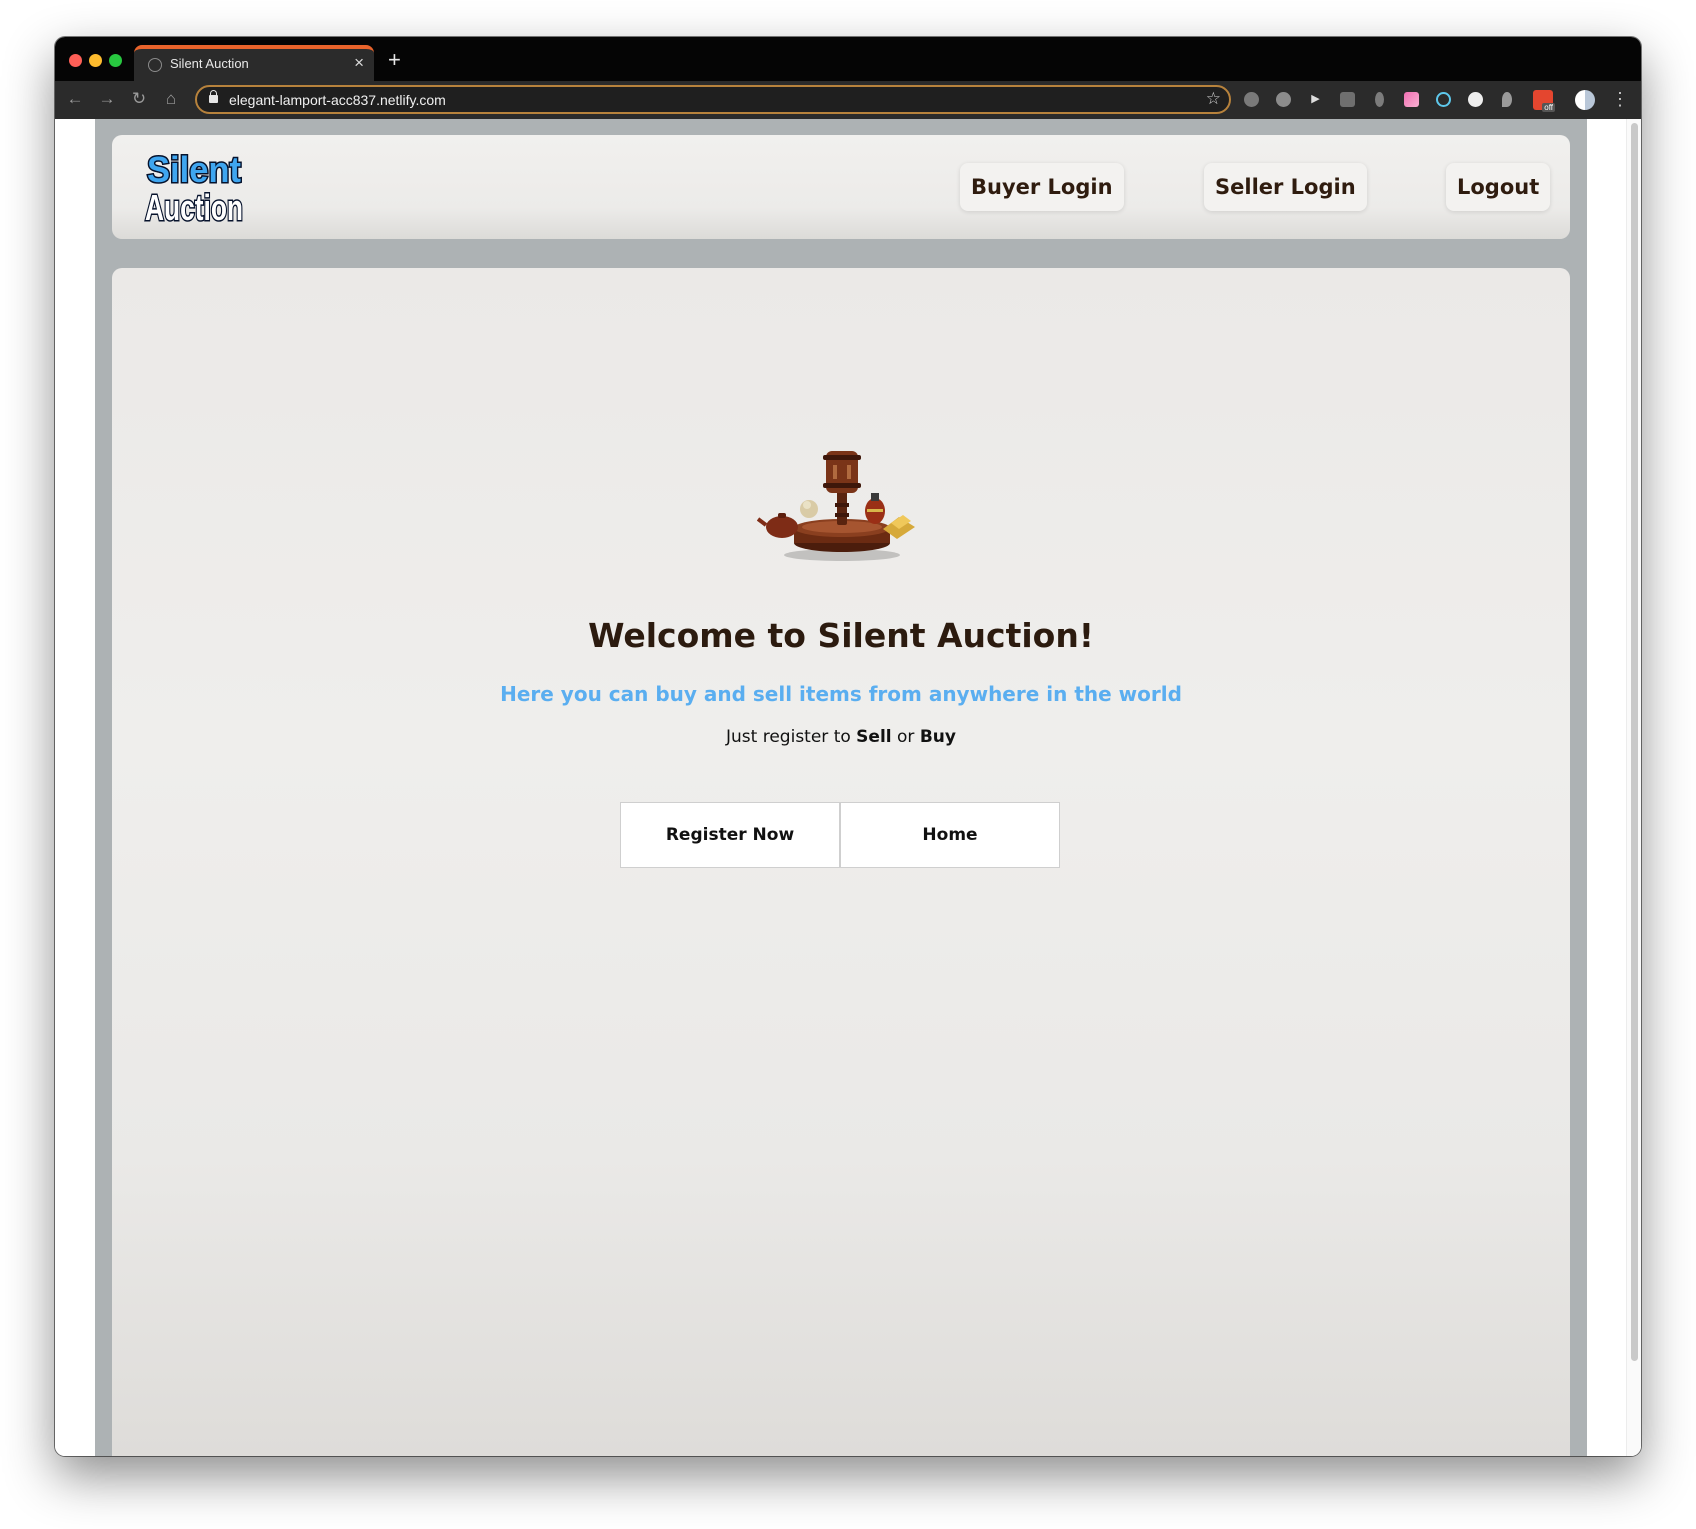 The image size is (1696, 1529). I want to click on lock-icon, so click(213, 96).